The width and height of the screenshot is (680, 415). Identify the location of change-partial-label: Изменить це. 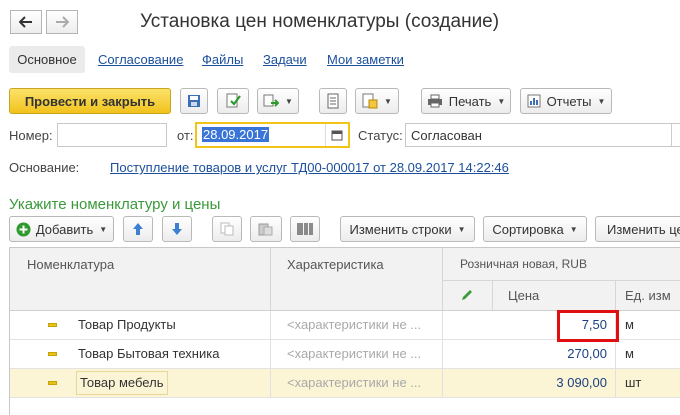
(643, 229).